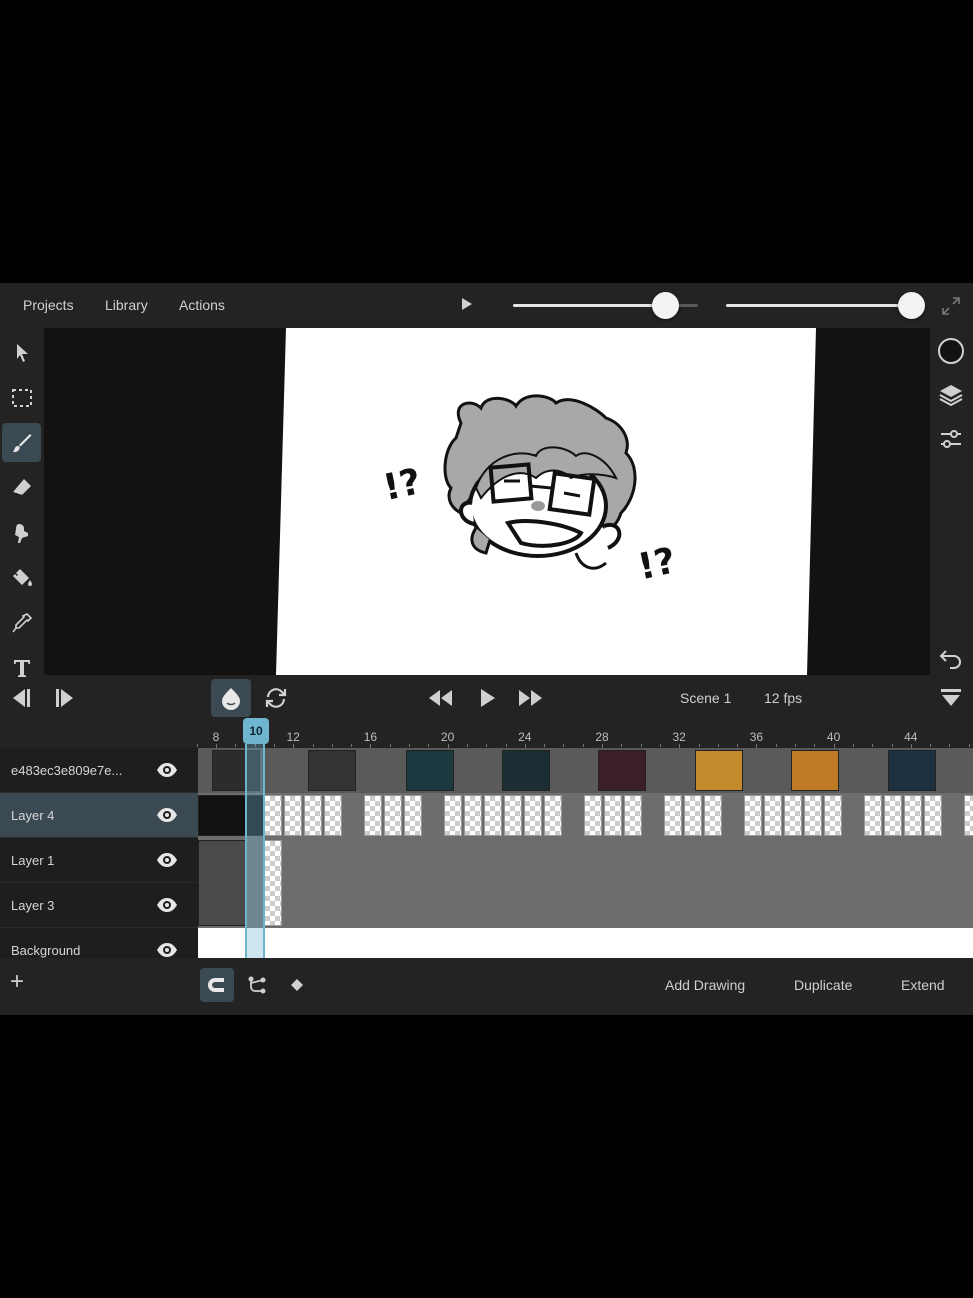 The width and height of the screenshot is (973, 1298). I want to click on magnet-icon, so click(216, 985).